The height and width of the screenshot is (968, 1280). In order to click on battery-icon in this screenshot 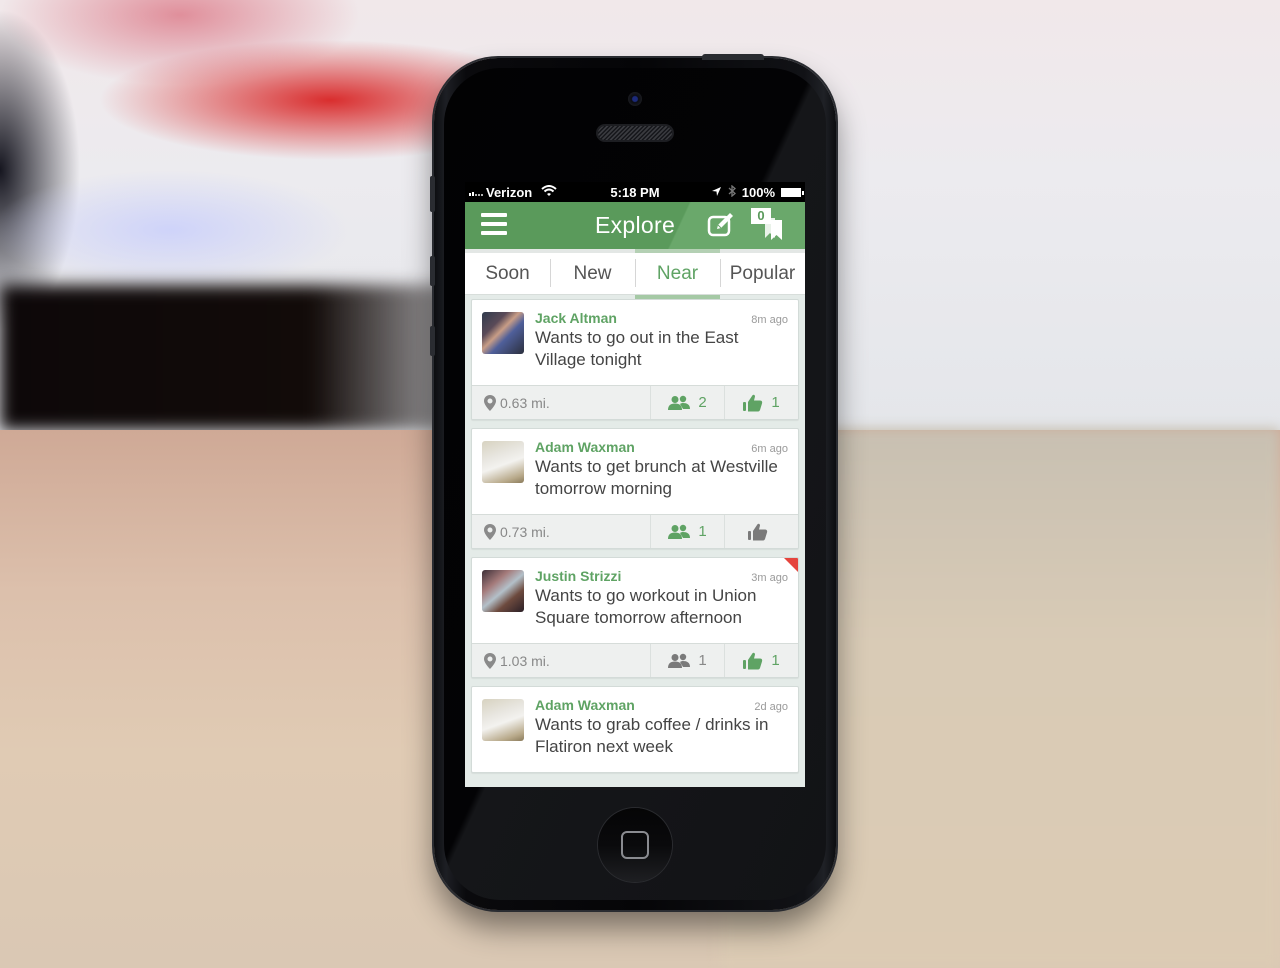, I will do `click(792, 192)`.